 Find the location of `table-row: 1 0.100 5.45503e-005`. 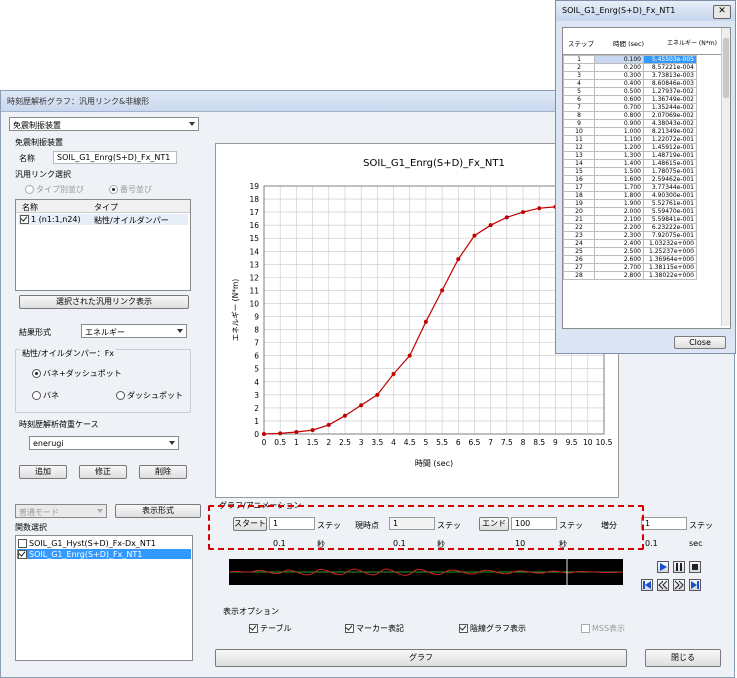

table-row: 1 0.100 5.45503e-005 is located at coordinates (630, 59).